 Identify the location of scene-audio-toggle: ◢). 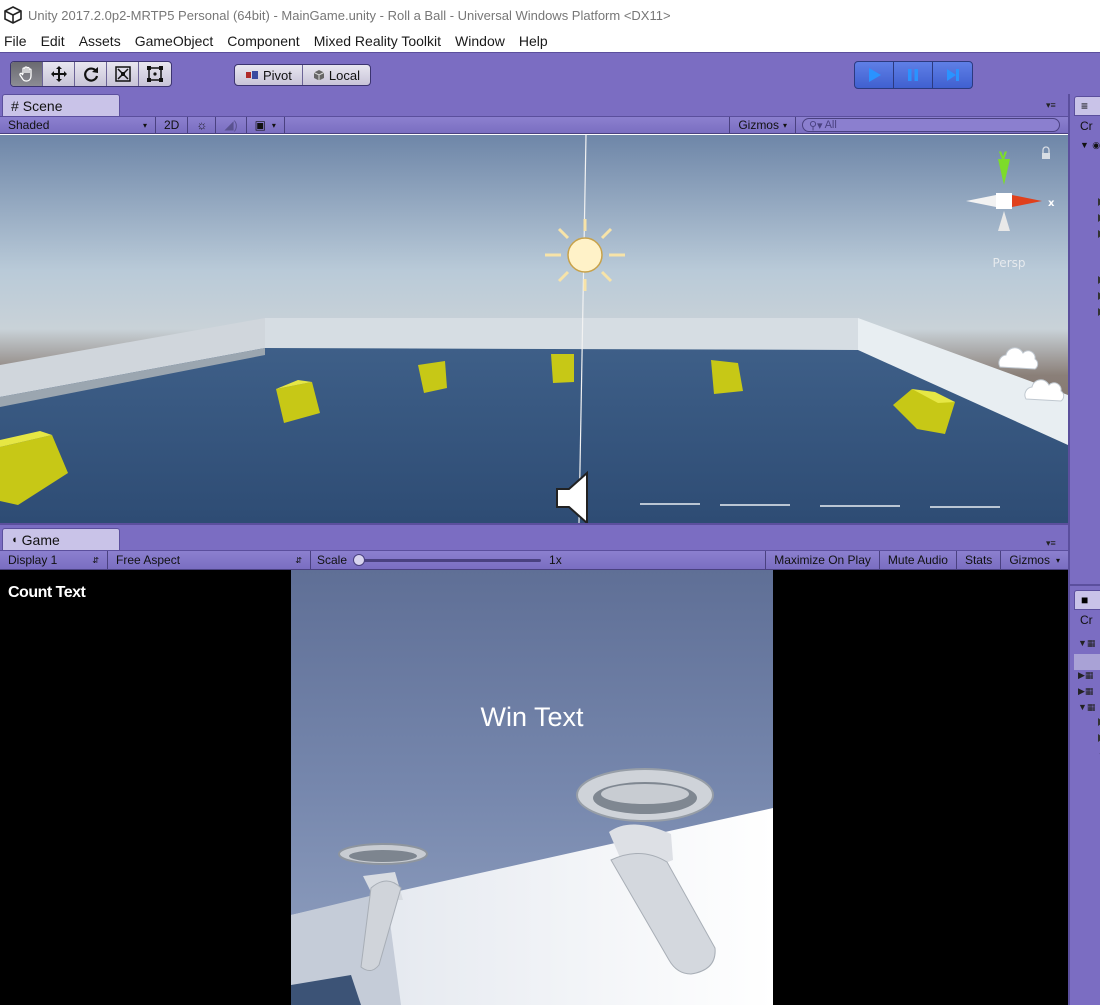
(231, 125).